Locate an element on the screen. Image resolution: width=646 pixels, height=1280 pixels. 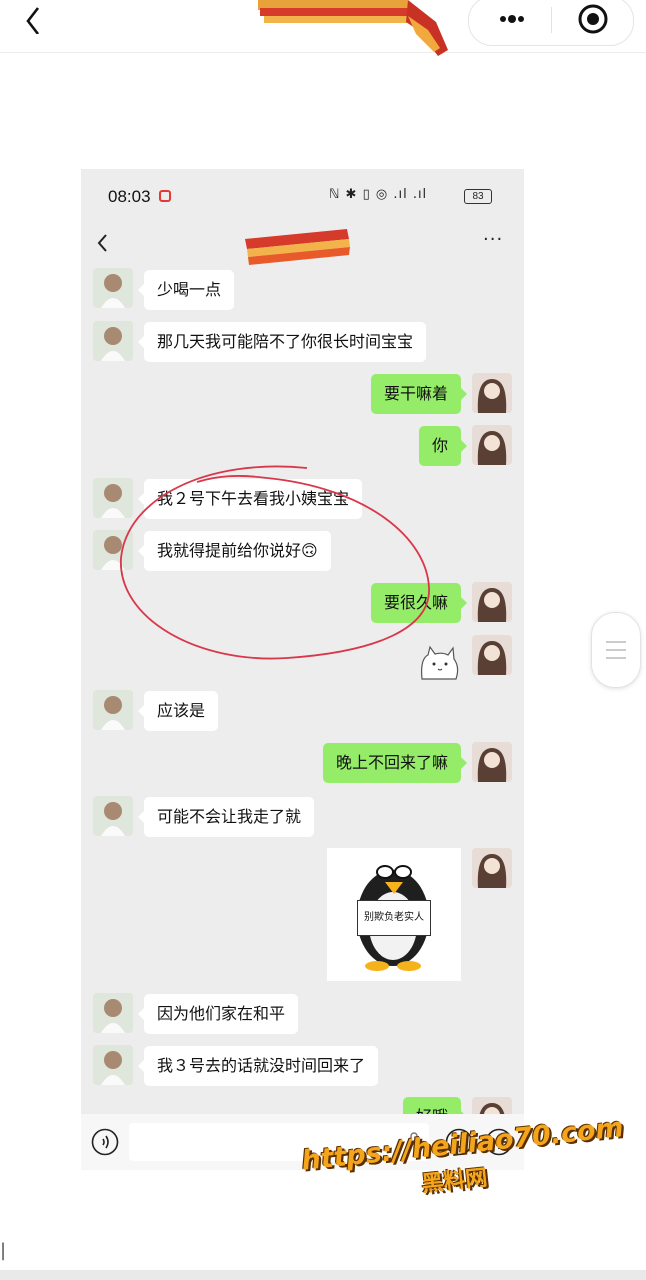
menu-lines-icon is located at coordinates (616, 650).